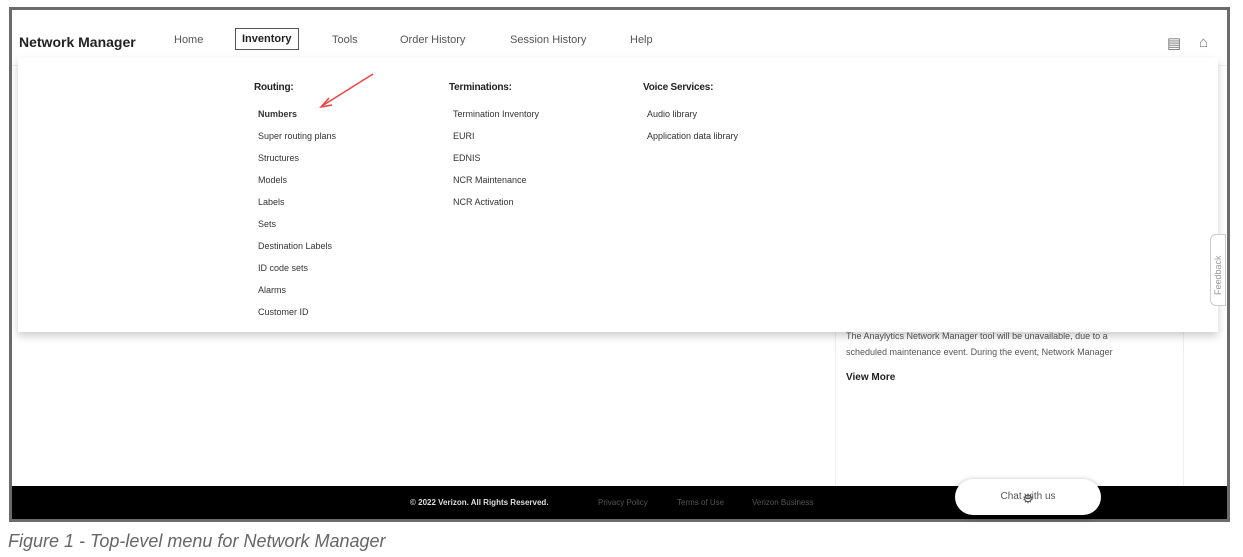 The image size is (1243, 557). What do you see at coordinates (297, 185) in the screenshot?
I see `menu-item-models: Models` at bounding box center [297, 185].